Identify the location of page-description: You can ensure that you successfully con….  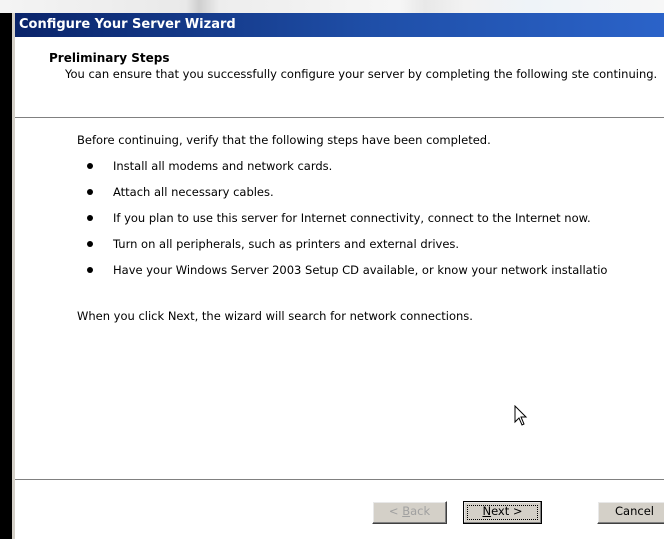
(361, 74).